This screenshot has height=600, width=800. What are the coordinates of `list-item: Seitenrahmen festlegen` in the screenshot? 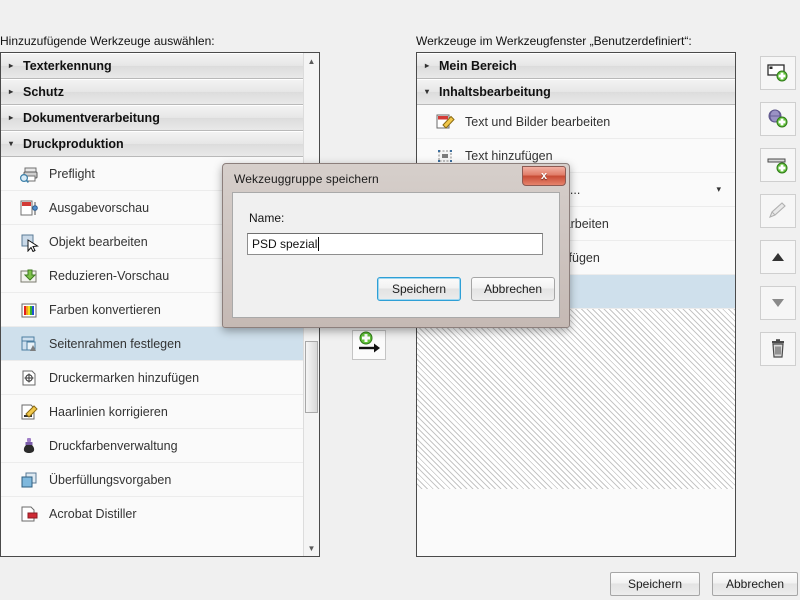 It's located at (152, 344).